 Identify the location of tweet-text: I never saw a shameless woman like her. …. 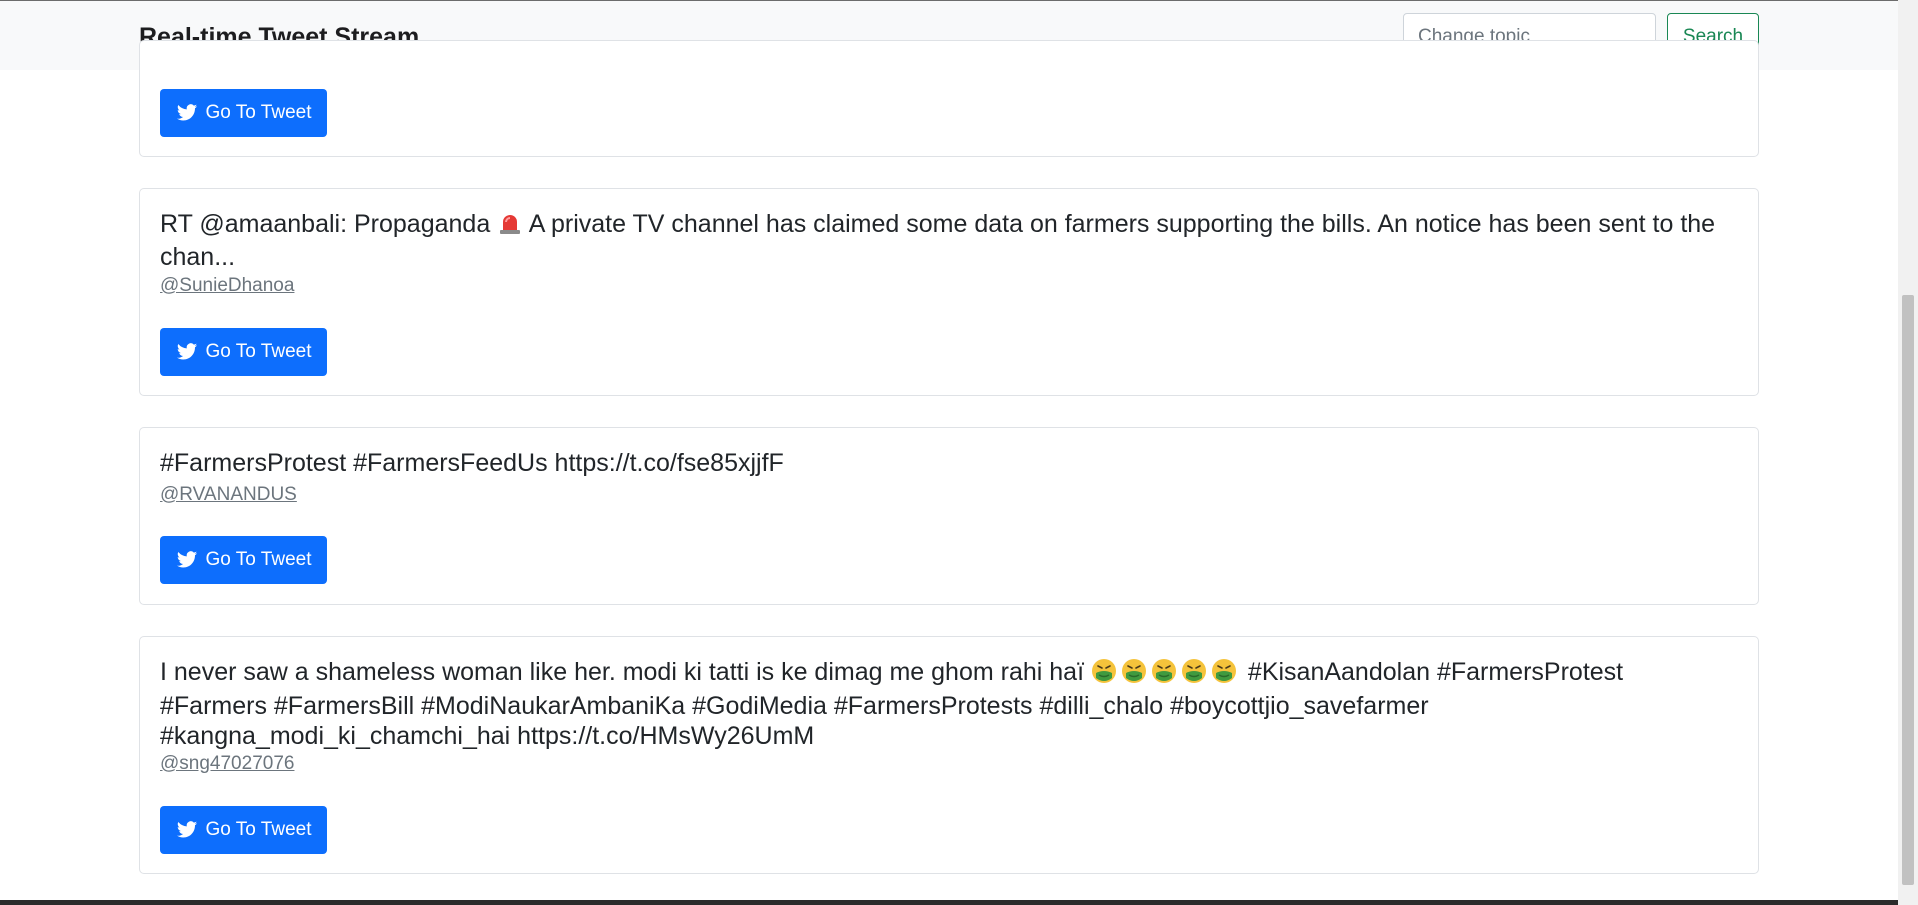
(892, 704).